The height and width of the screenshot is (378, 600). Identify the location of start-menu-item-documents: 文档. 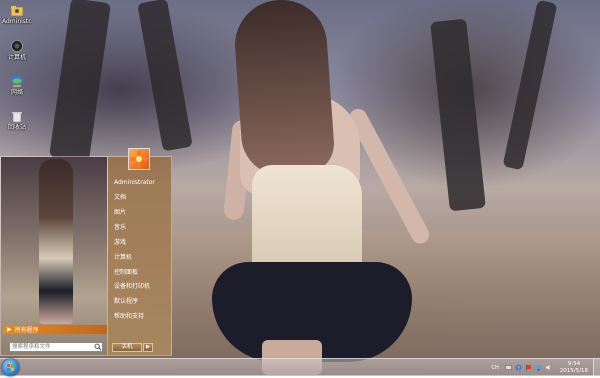
(120, 198).